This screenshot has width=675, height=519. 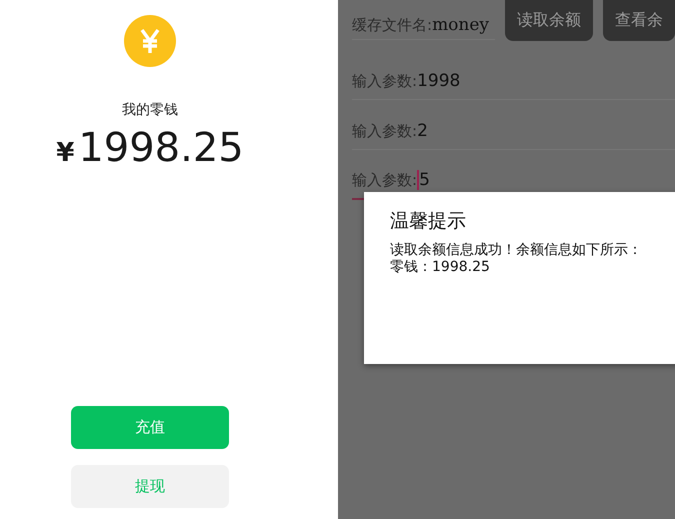 What do you see at coordinates (65, 153) in the screenshot?
I see `currency-symbol: ¥` at bounding box center [65, 153].